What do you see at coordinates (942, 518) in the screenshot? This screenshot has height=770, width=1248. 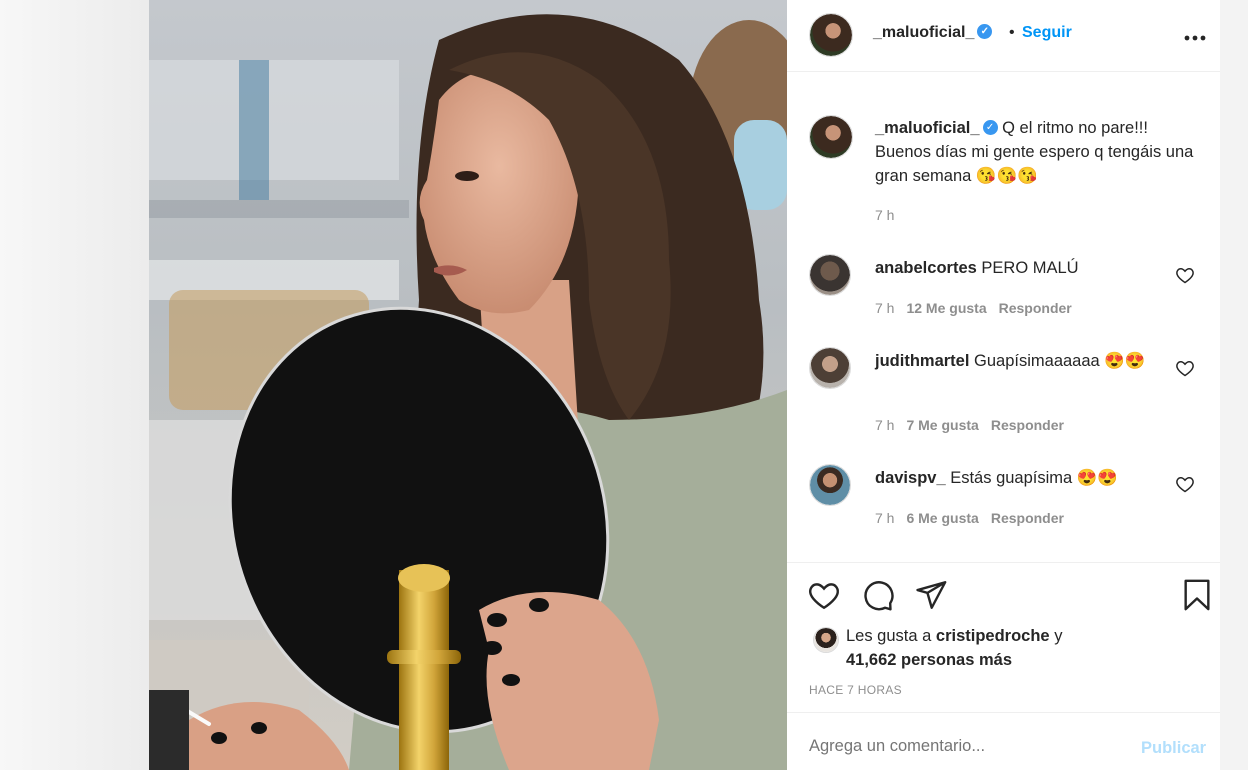 I see `comment-likes: 6 Me gusta` at bounding box center [942, 518].